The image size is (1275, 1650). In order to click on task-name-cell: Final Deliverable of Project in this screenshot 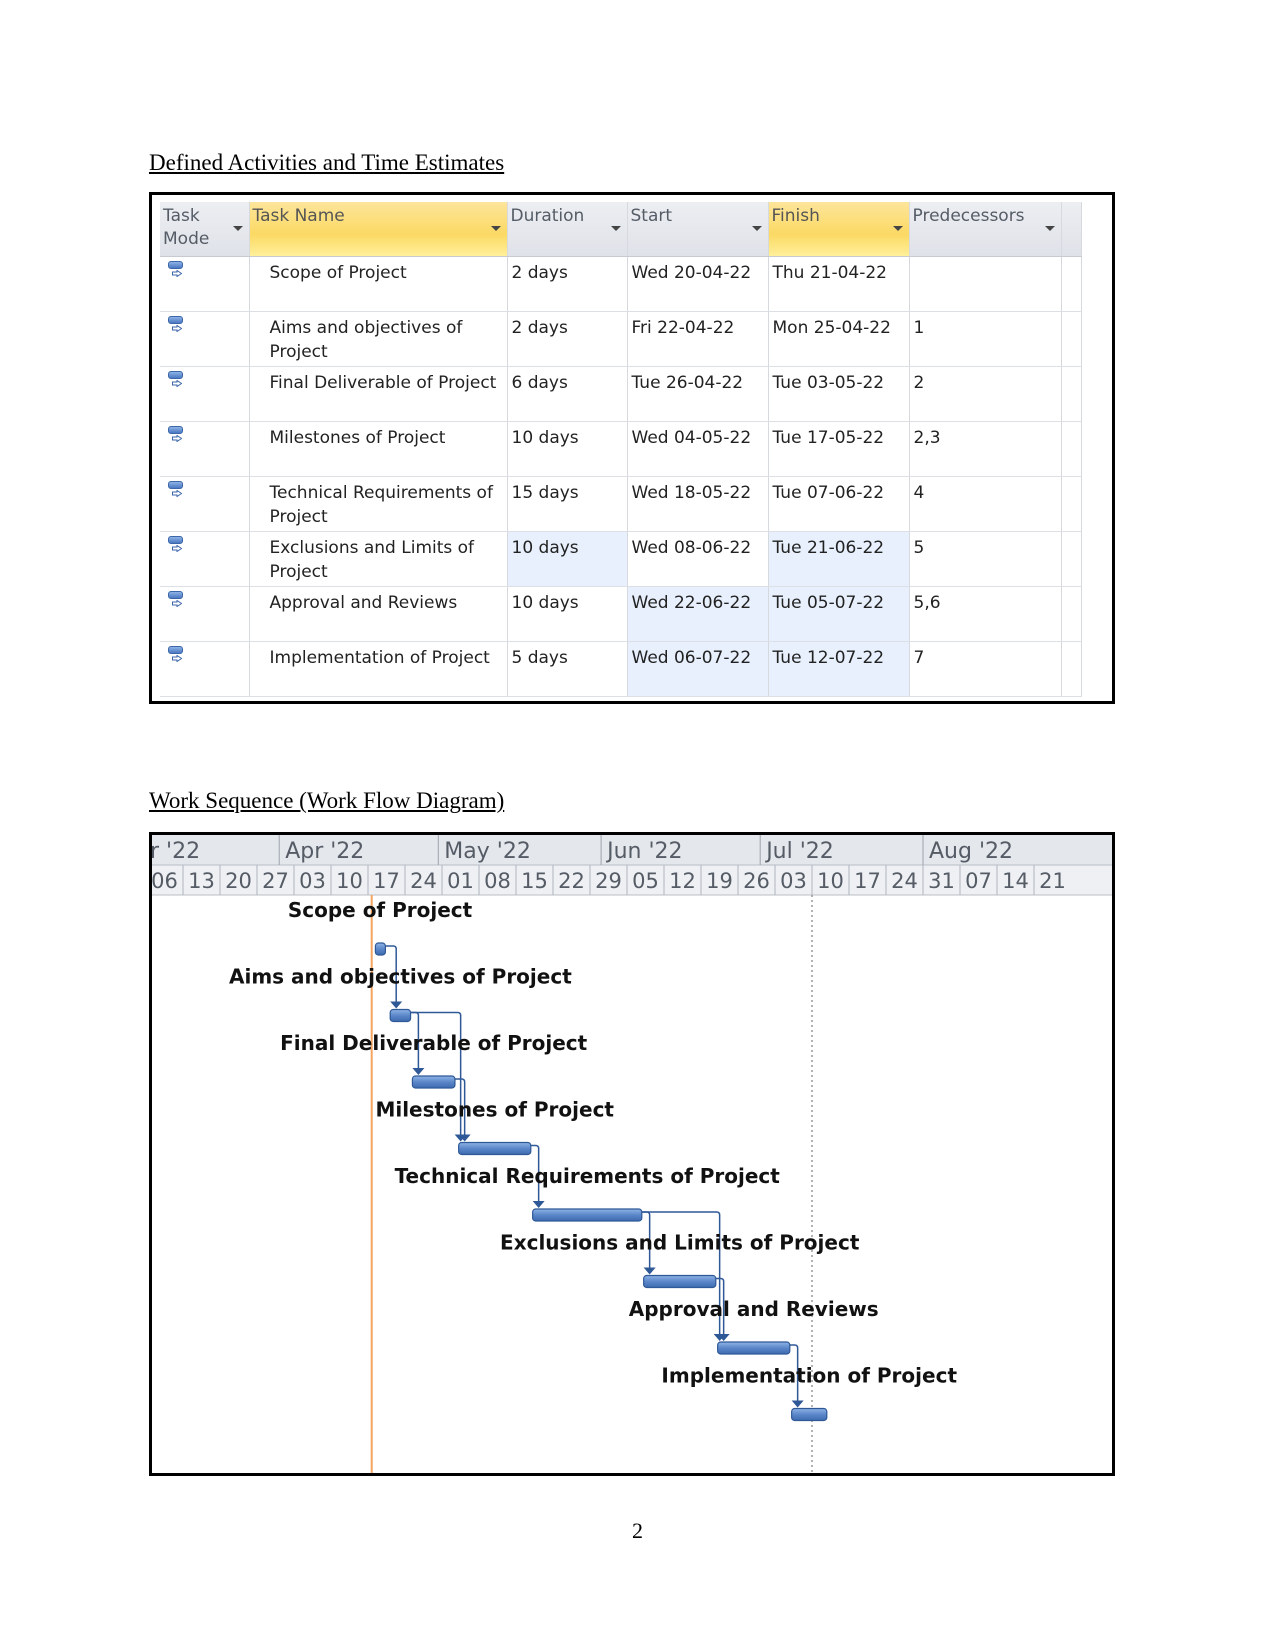, I will do `click(378, 394)`.